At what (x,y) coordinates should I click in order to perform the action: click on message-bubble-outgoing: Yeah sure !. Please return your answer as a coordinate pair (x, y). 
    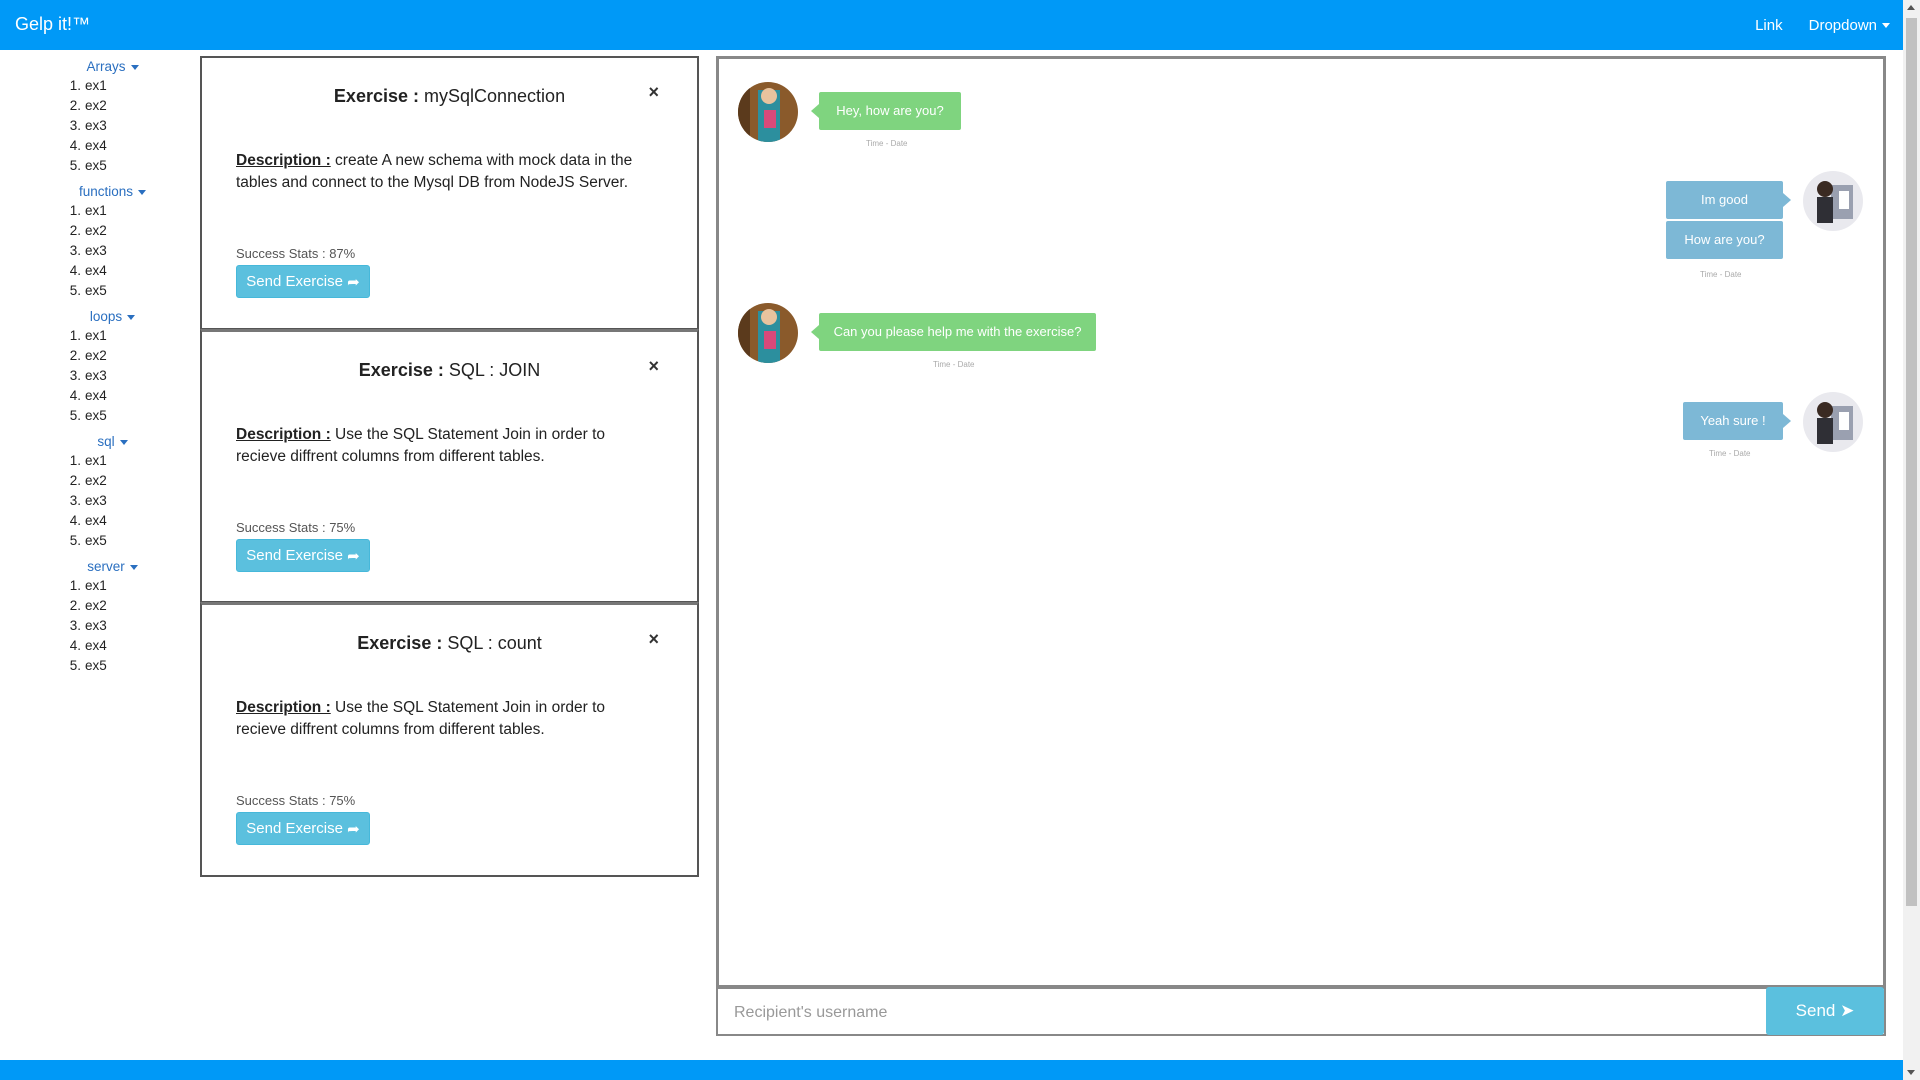
    Looking at the image, I should click on (1737, 421).